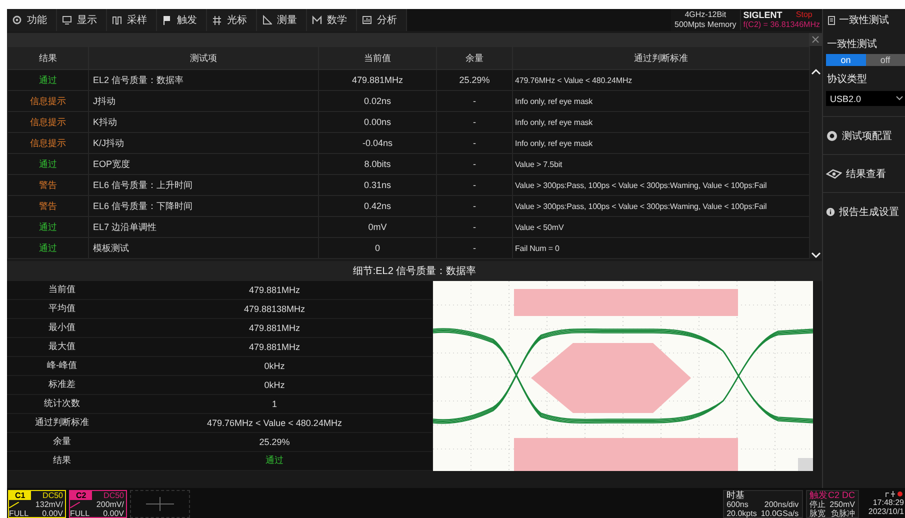  I want to click on app-button: 一致性测试, so click(863, 20).